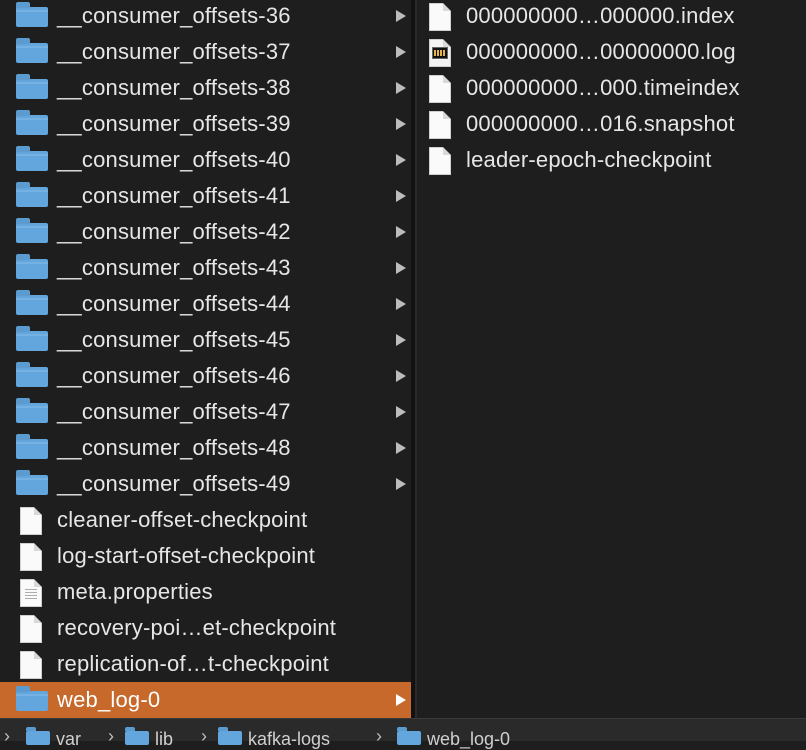  Describe the element at coordinates (135, 591) in the screenshot. I see `item-label: meta.properties` at that location.